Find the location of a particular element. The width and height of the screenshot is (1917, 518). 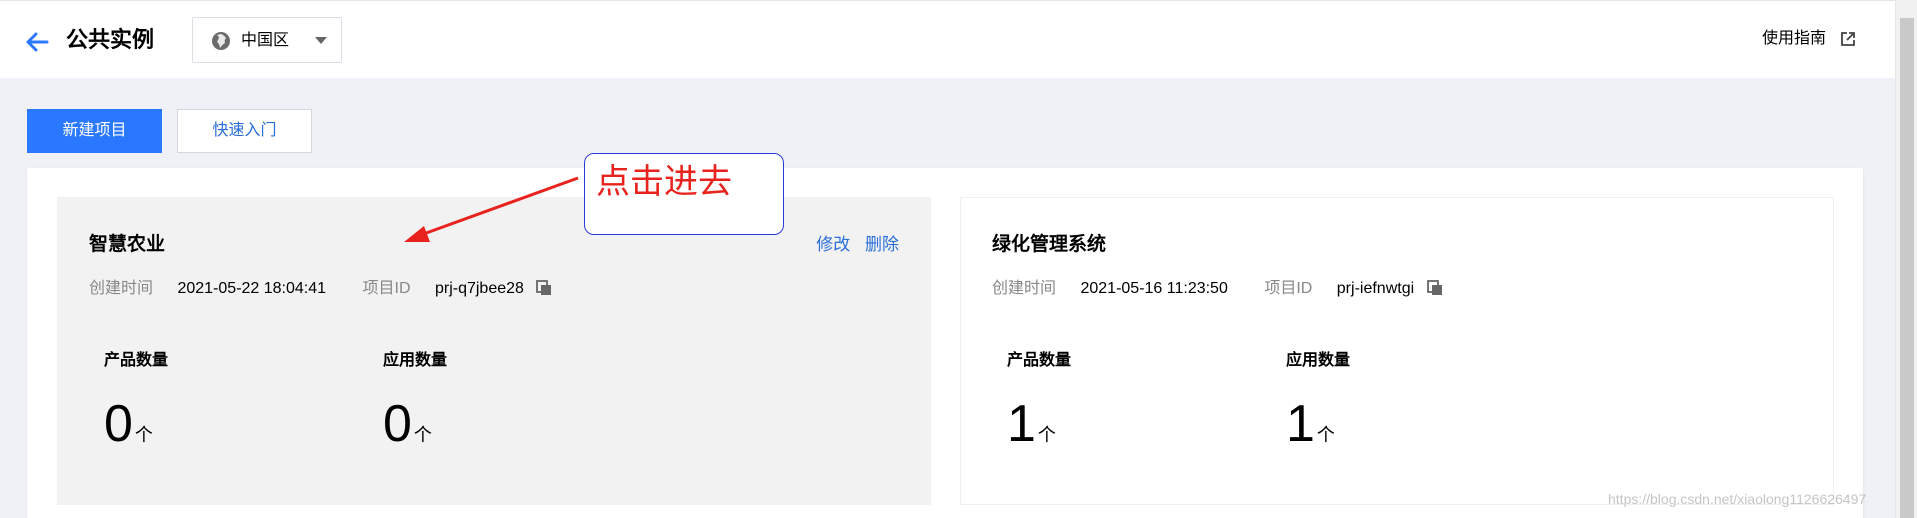

project-id-value: prj-iefnwtgi is located at coordinates (1375, 288).